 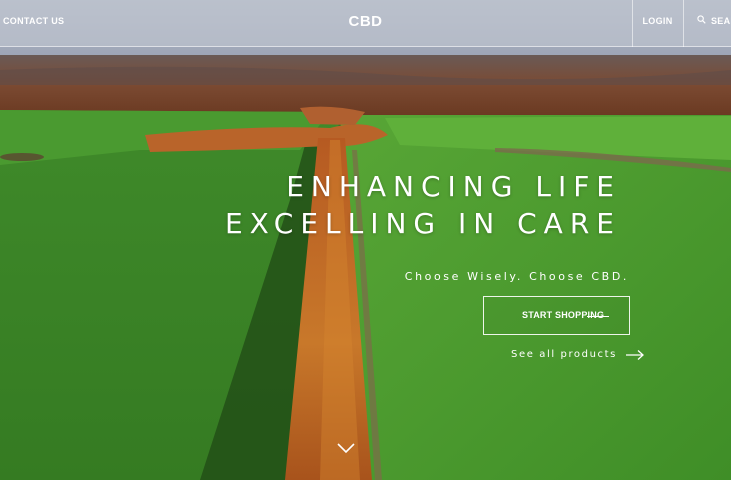 I want to click on search-link: SEARC, so click(x=721, y=23).